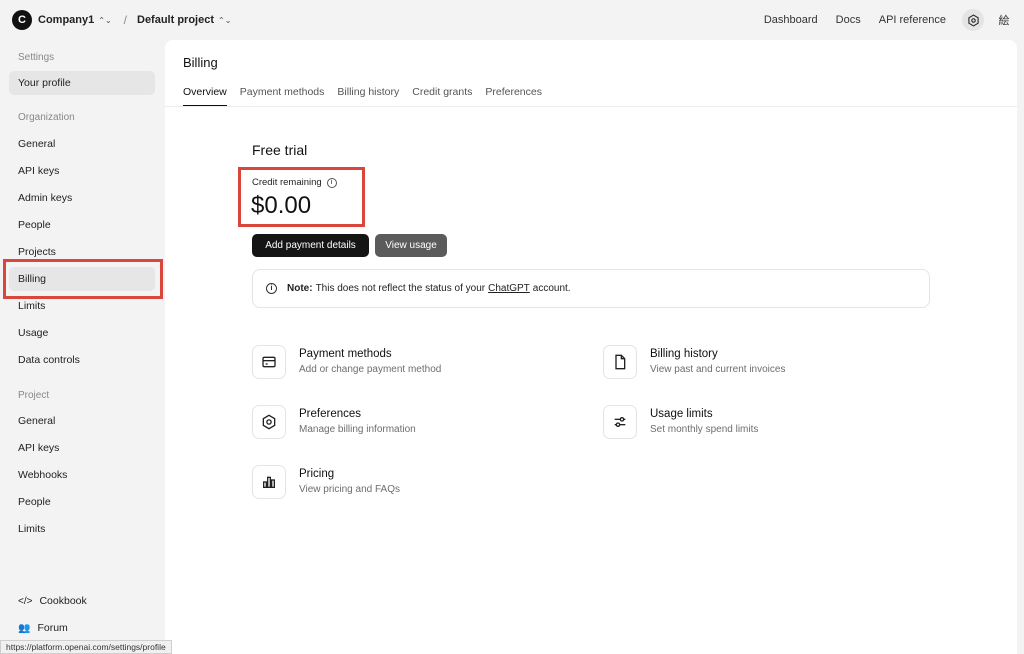  I want to click on card-subtitle: Manage billing information, so click(357, 429).